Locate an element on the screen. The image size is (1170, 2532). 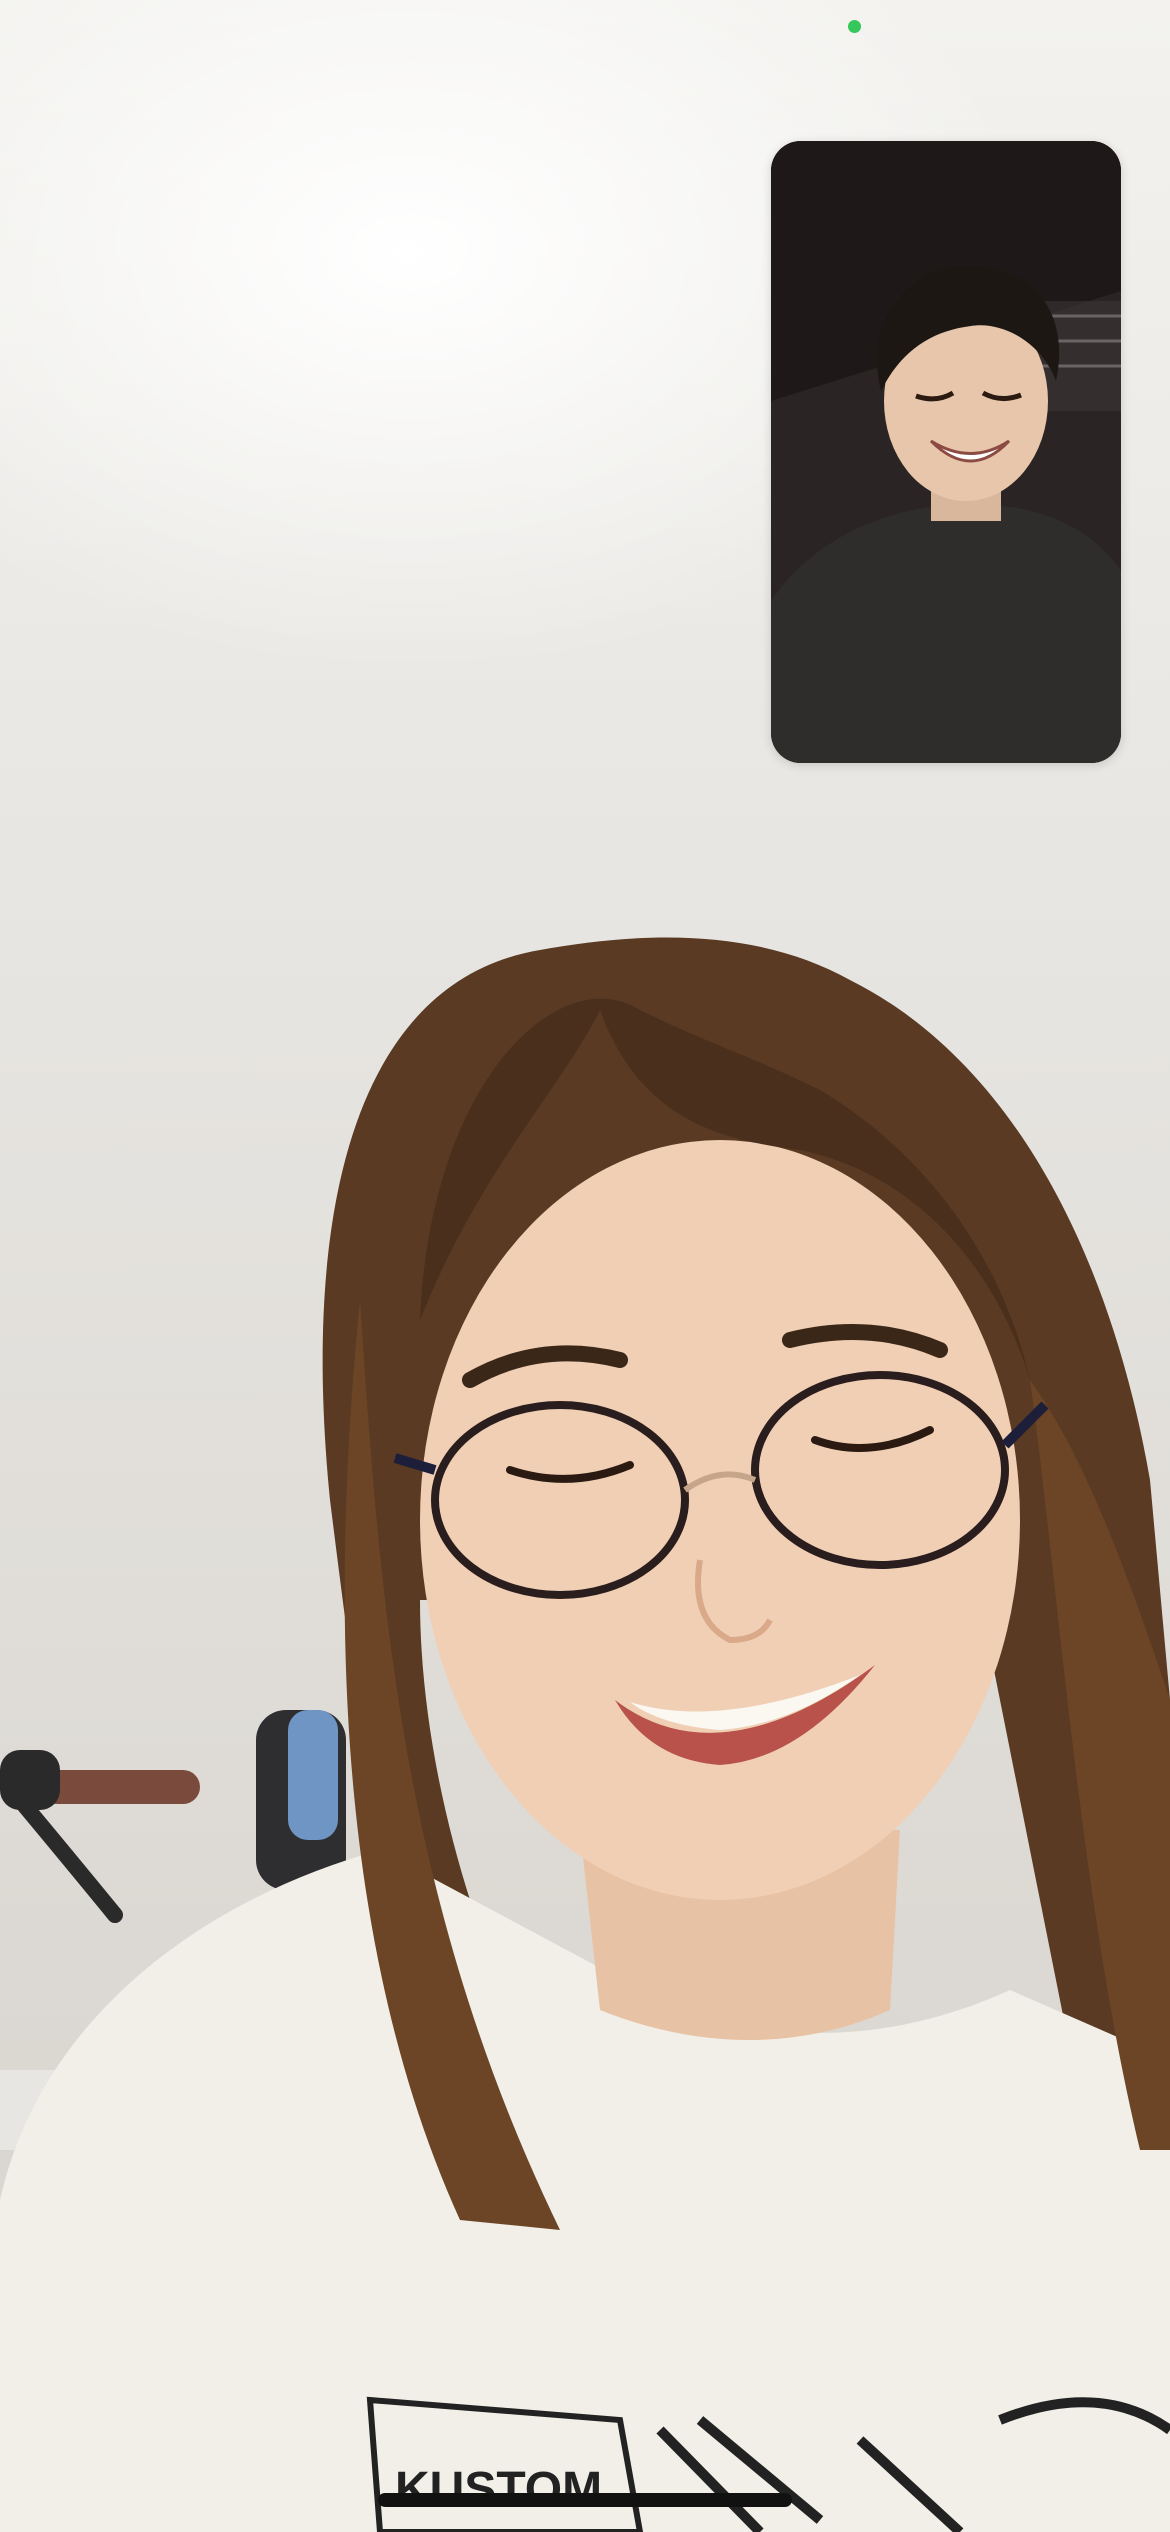
bike-handlebar is located at coordinates (100, 1836).